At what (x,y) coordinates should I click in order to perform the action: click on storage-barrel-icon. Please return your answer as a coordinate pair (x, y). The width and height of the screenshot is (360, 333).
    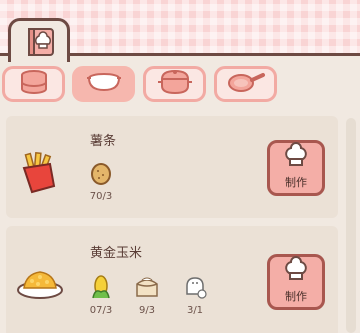
    Looking at the image, I should click on (34, 84).